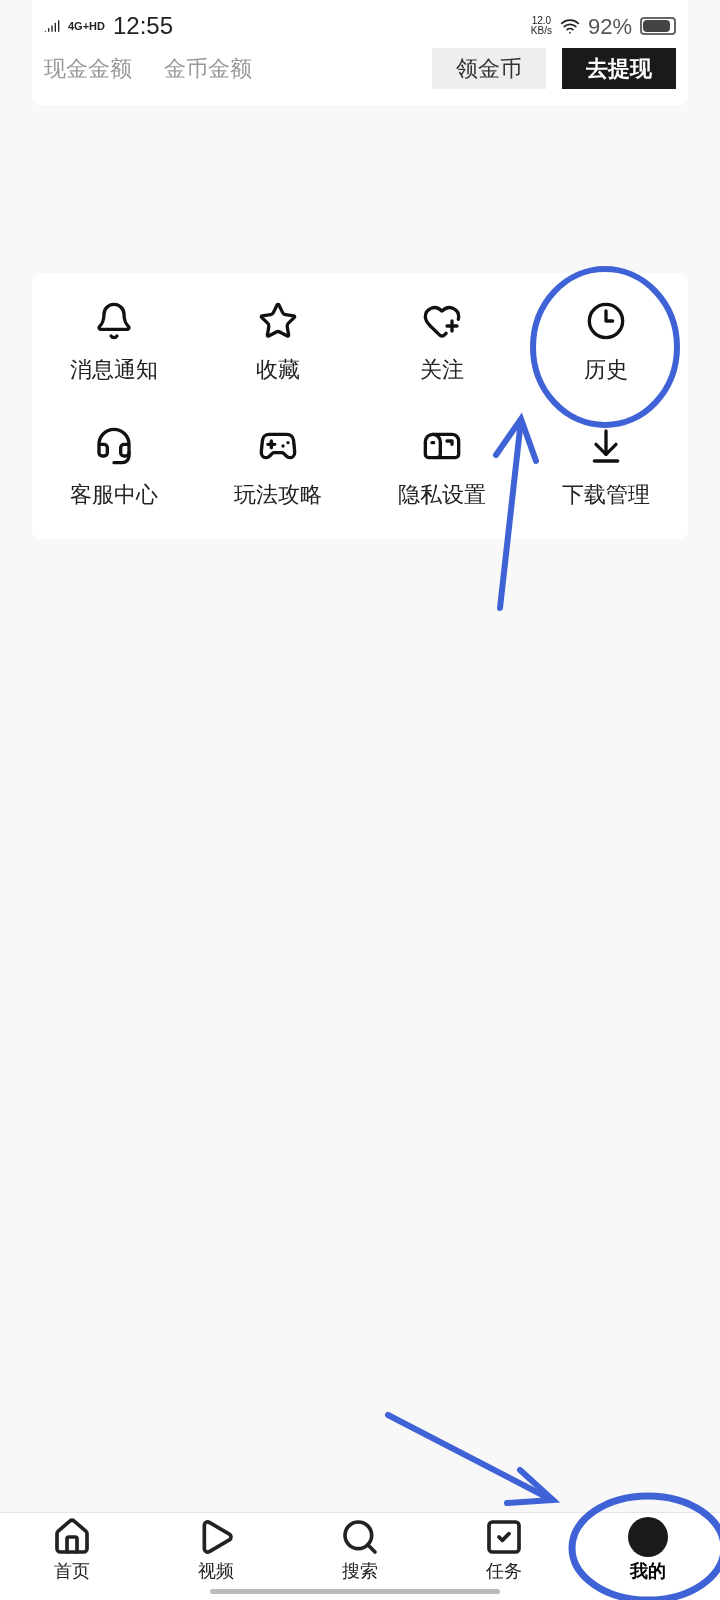 The height and width of the screenshot is (1600, 720). I want to click on nav-tab: 我的, so click(648, 1550).